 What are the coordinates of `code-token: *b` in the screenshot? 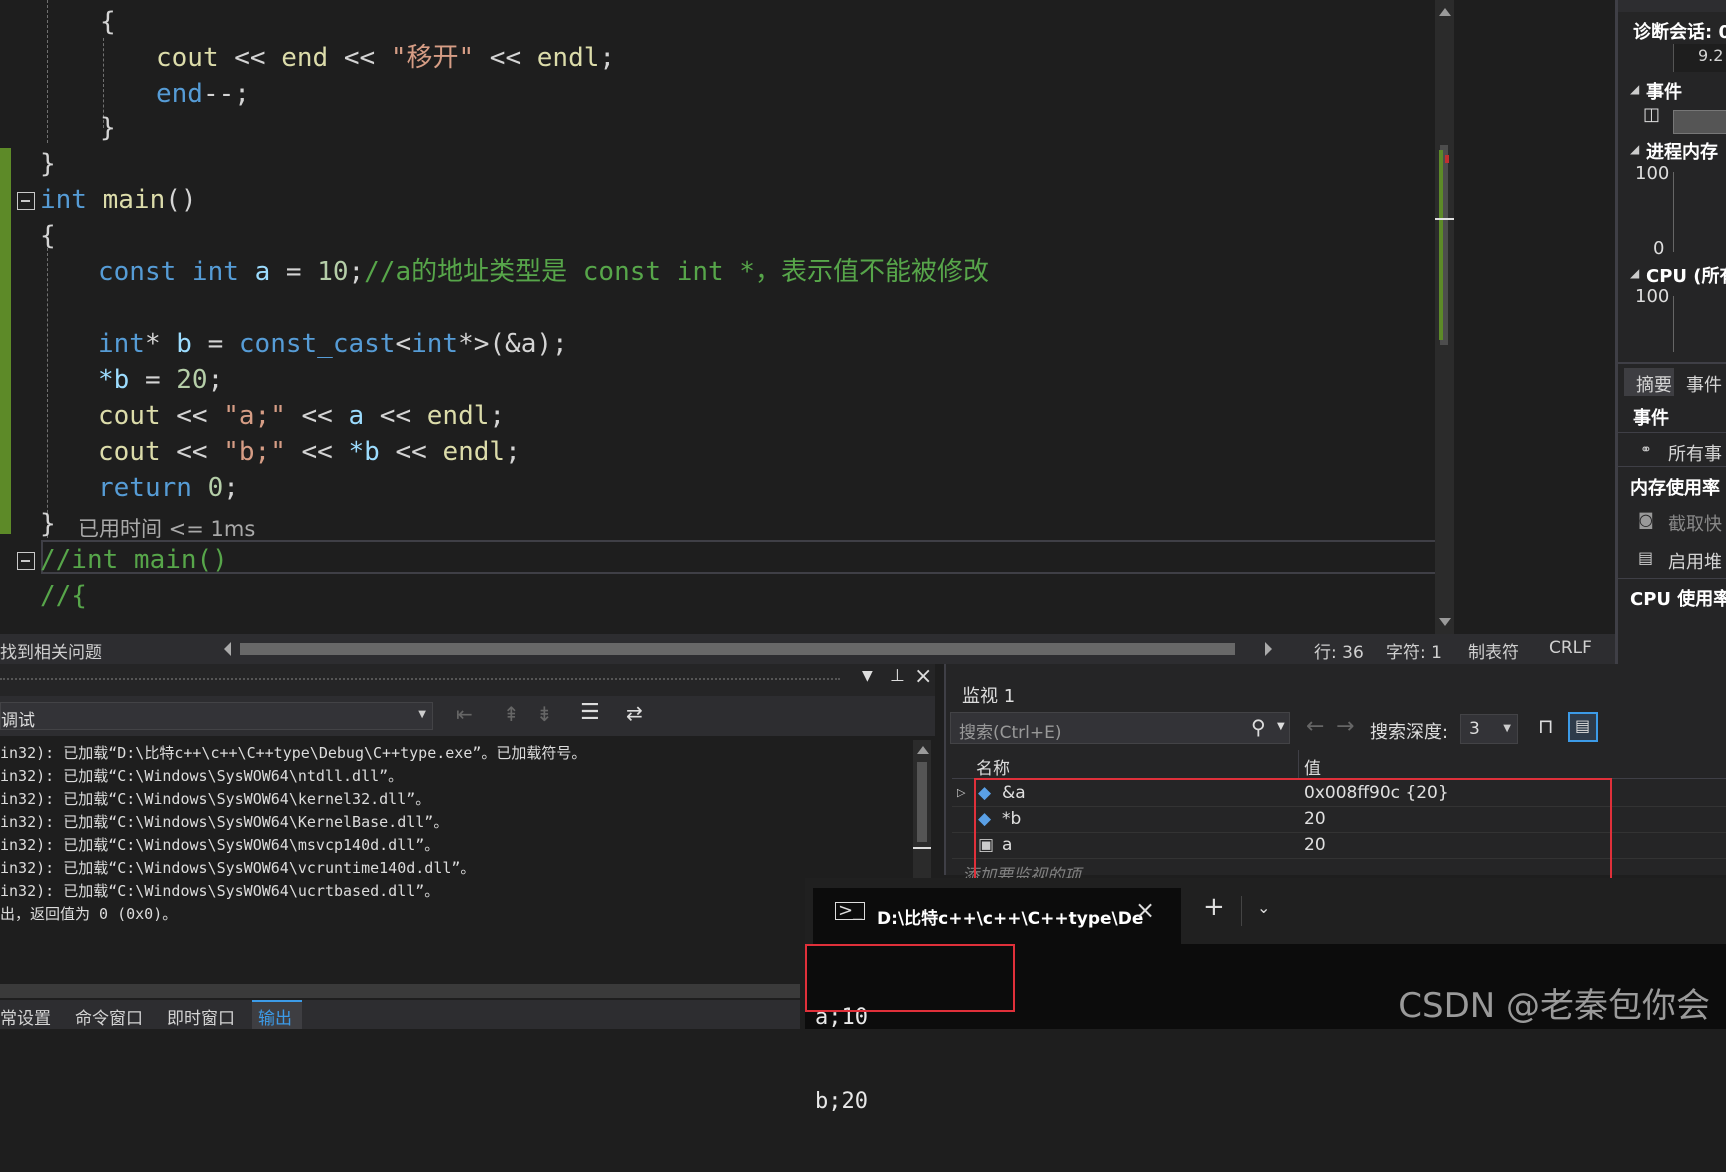 It's located at (114, 380).